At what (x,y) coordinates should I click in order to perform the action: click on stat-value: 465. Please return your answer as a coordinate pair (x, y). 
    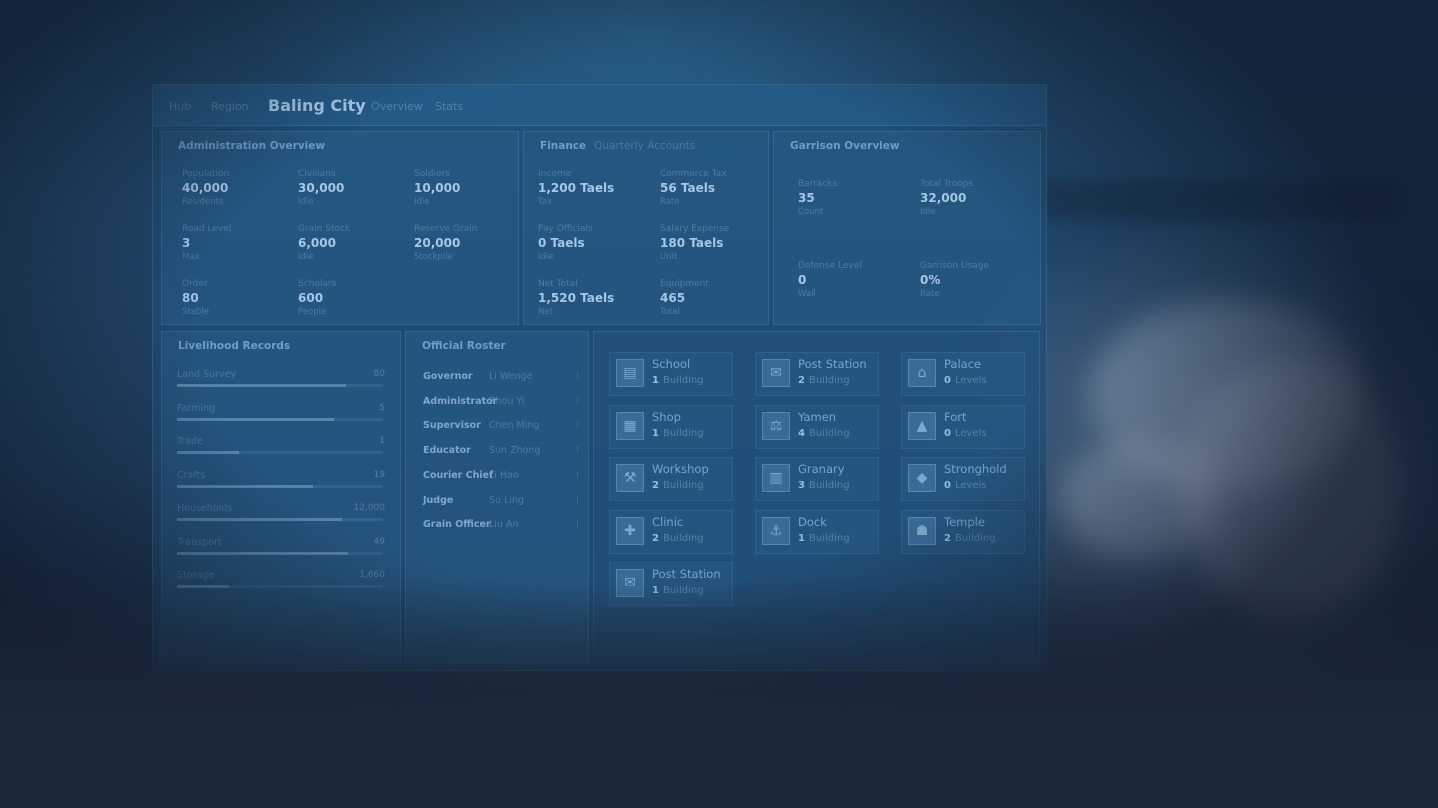
    Looking at the image, I should click on (673, 298).